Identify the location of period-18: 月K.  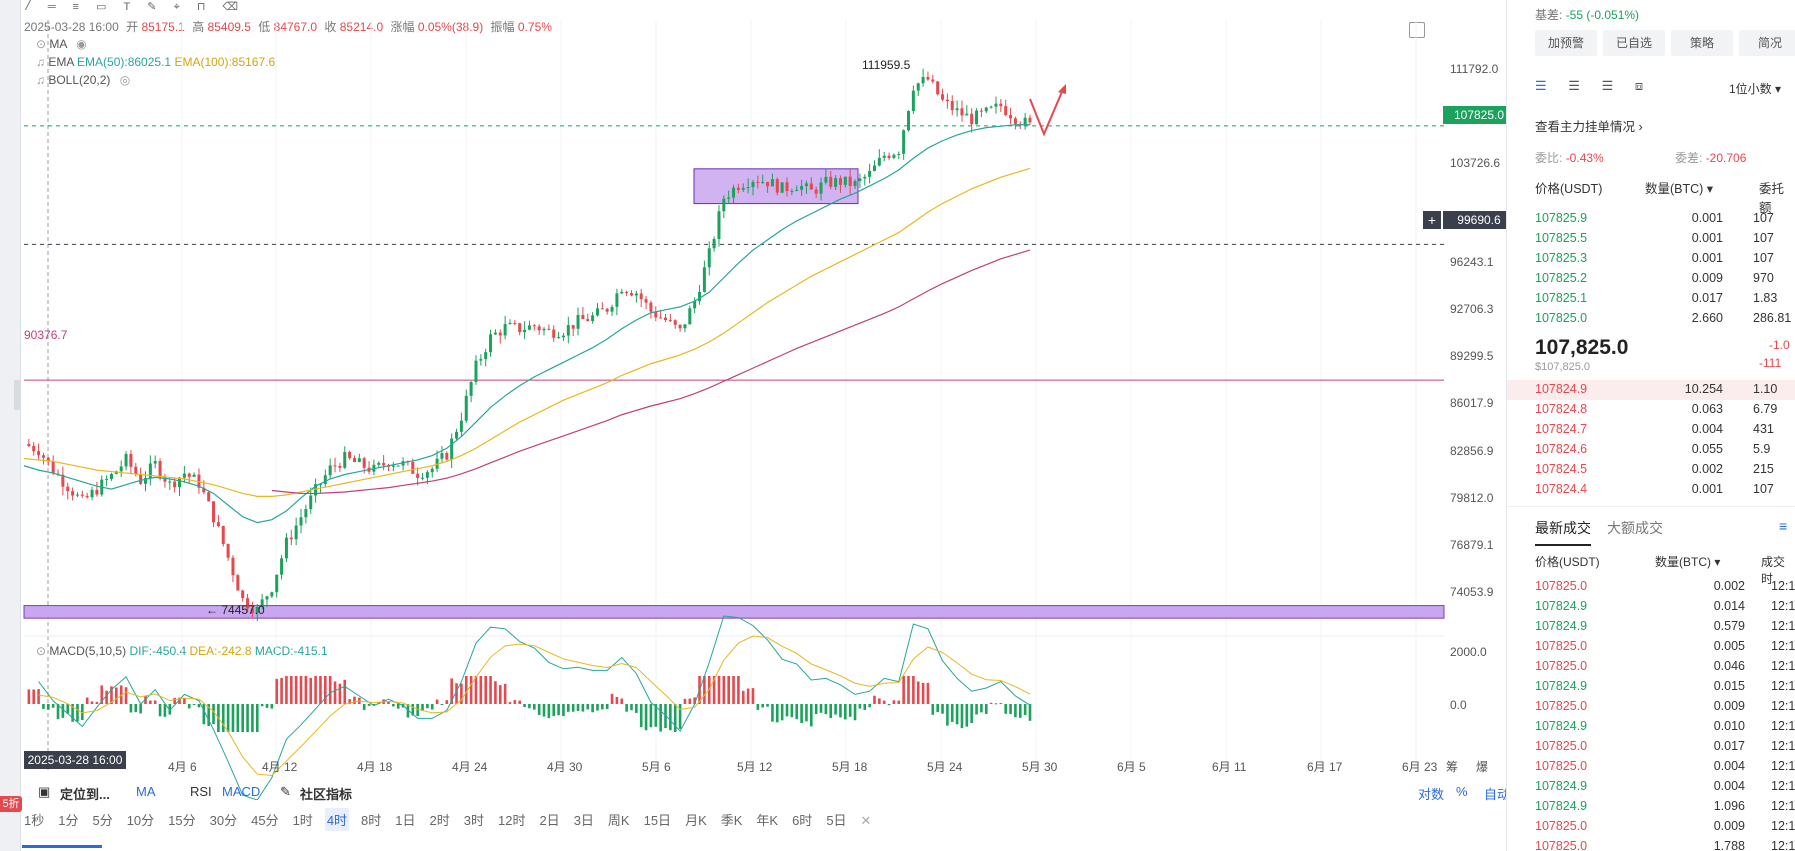
(696, 819).